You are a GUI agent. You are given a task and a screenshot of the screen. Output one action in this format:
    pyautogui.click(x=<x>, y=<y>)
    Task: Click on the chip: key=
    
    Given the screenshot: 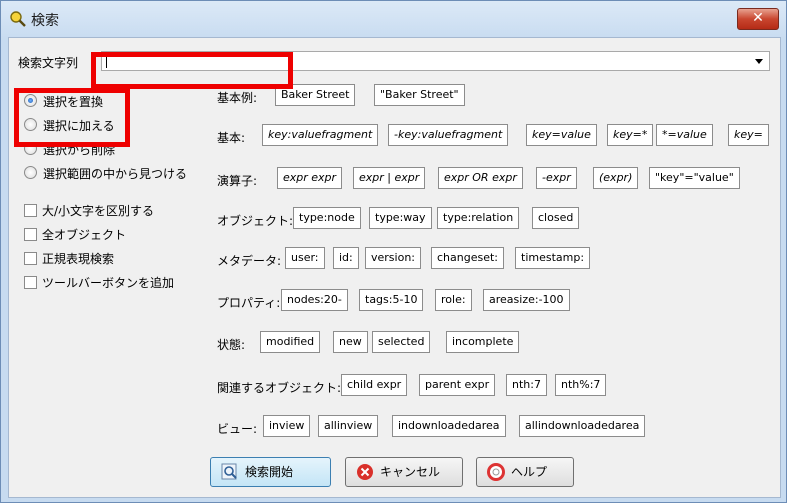 What is the action you would take?
    pyautogui.click(x=748, y=135)
    